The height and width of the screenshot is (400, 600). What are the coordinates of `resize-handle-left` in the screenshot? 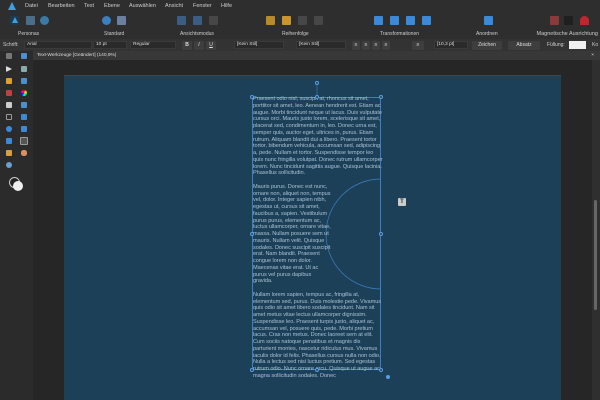 It's located at (252, 234).